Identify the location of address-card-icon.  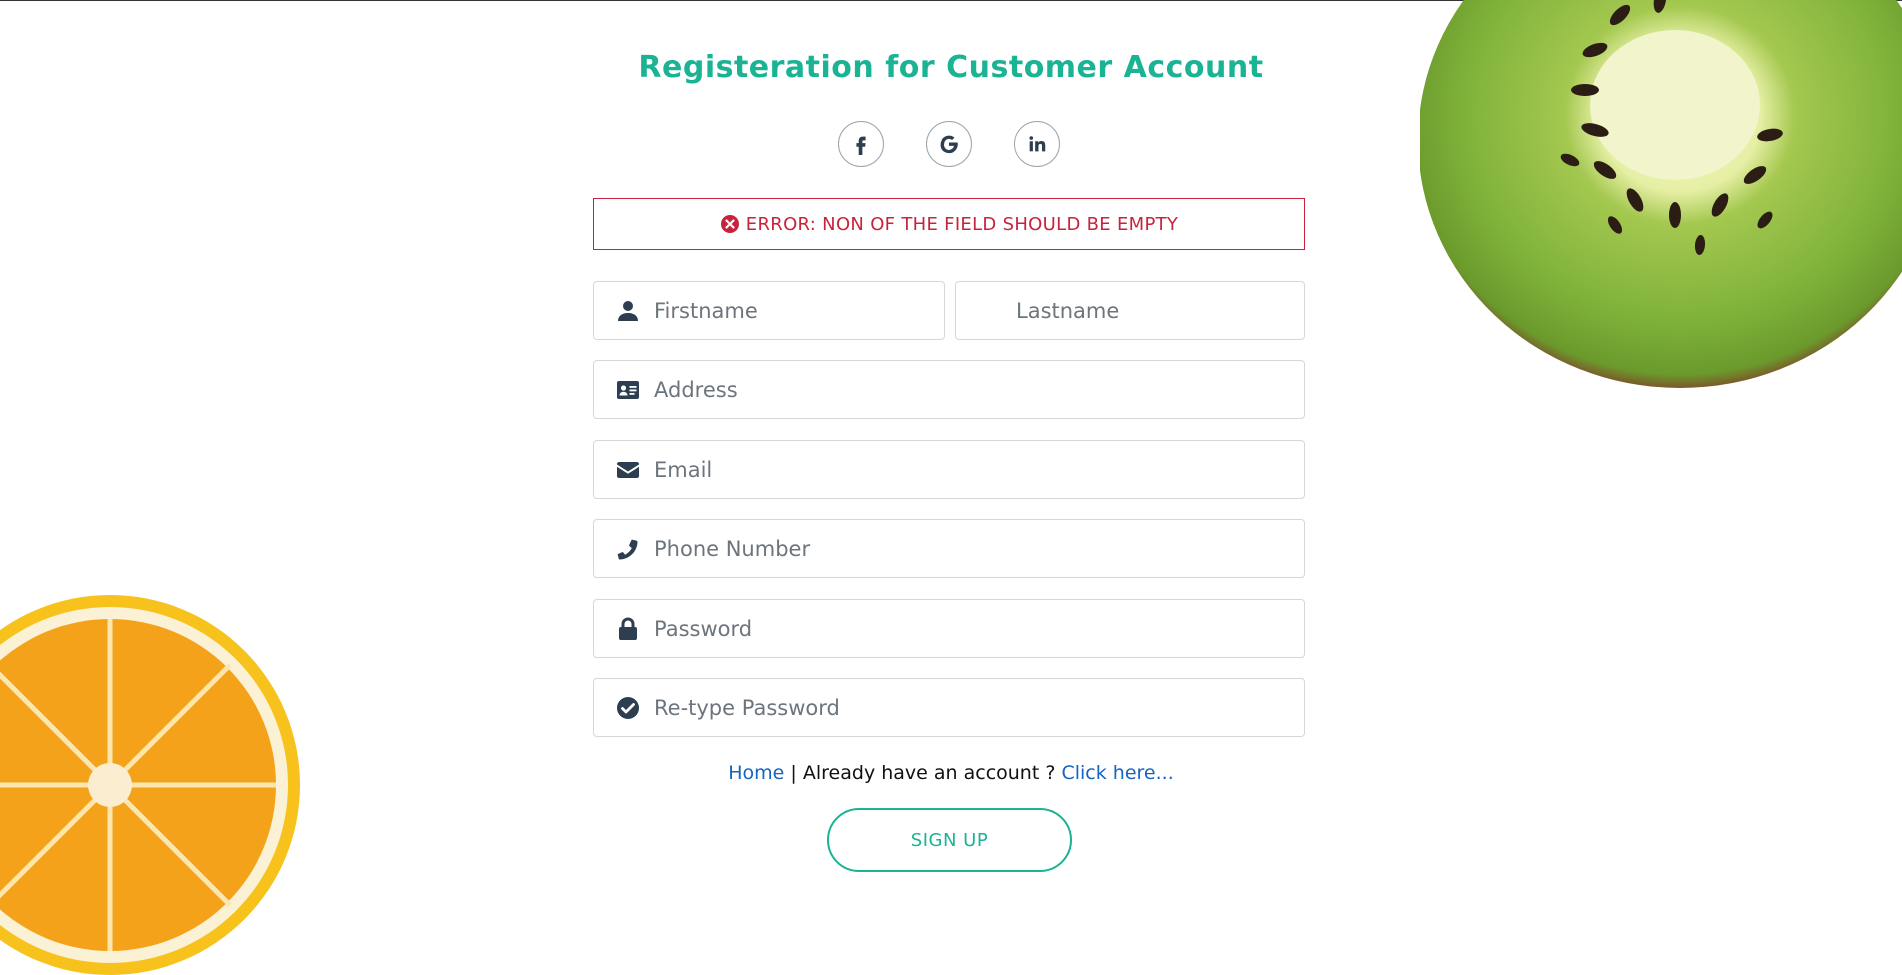
(628, 390).